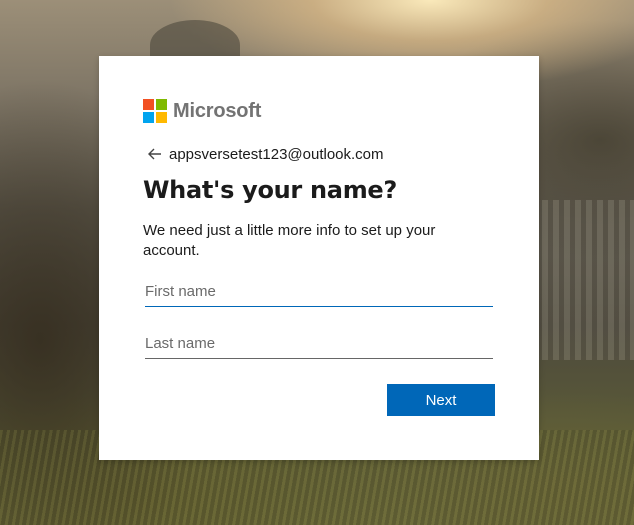 This screenshot has height=525, width=634. I want to click on logo-wordmark: Microsoft, so click(217, 110).